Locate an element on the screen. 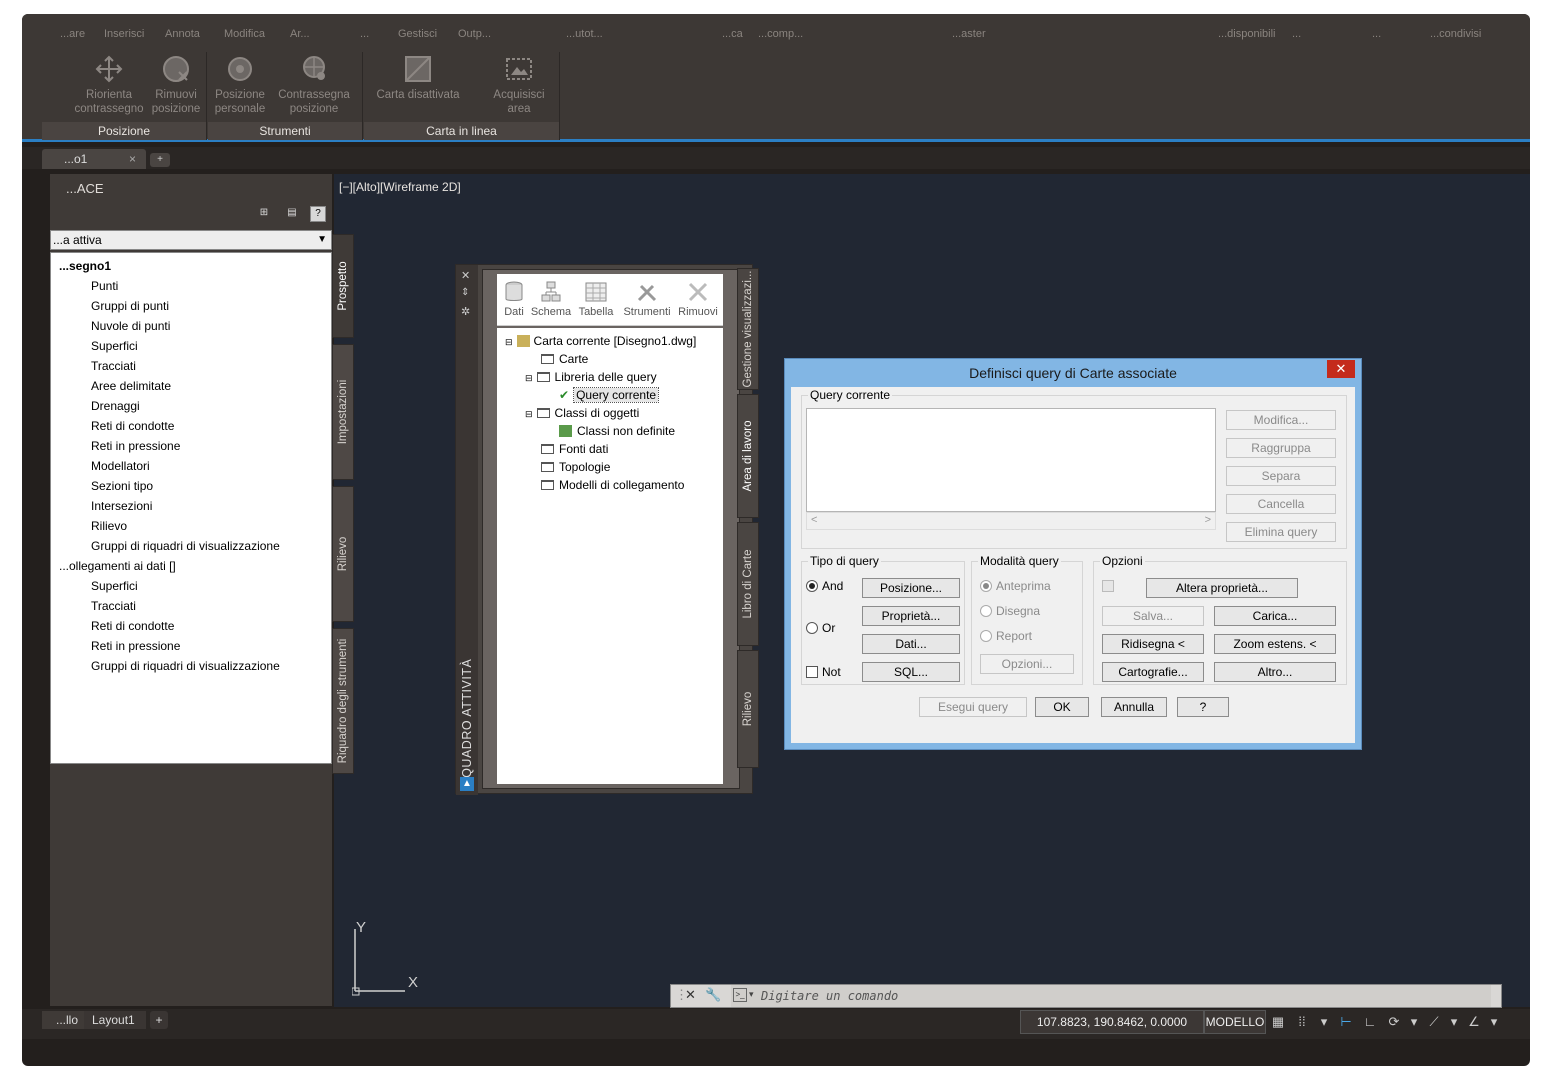 The width and height of the screenshot is (1551, 1080). tree-item-data-shortcuts: ...ollegamenti ai dati [] is located at coordinates (117, 566).